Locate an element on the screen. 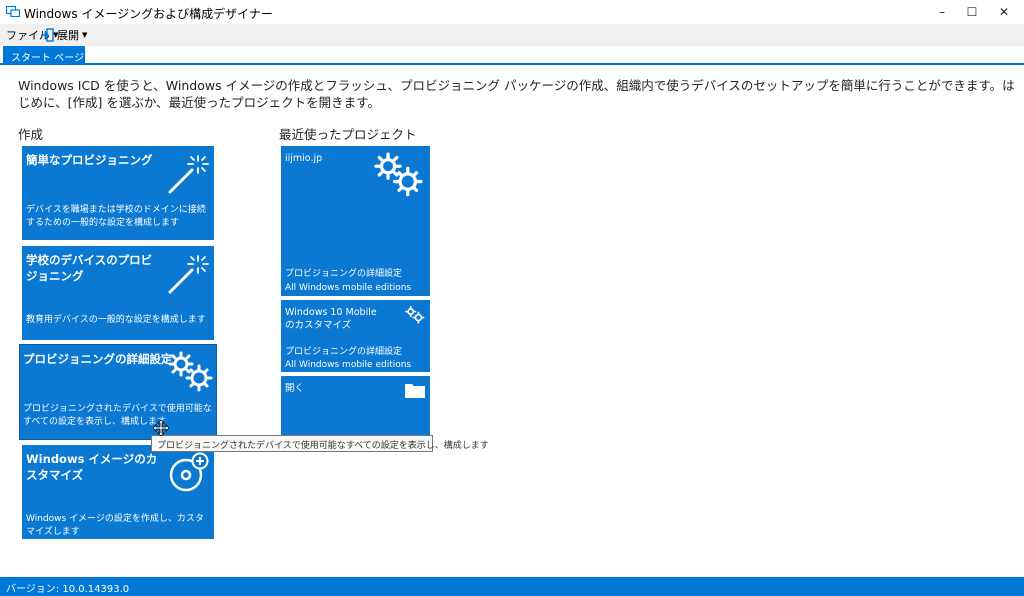  window-title: Windows イメージングおよび構成デザイナー is located at coordinates (148, 14).